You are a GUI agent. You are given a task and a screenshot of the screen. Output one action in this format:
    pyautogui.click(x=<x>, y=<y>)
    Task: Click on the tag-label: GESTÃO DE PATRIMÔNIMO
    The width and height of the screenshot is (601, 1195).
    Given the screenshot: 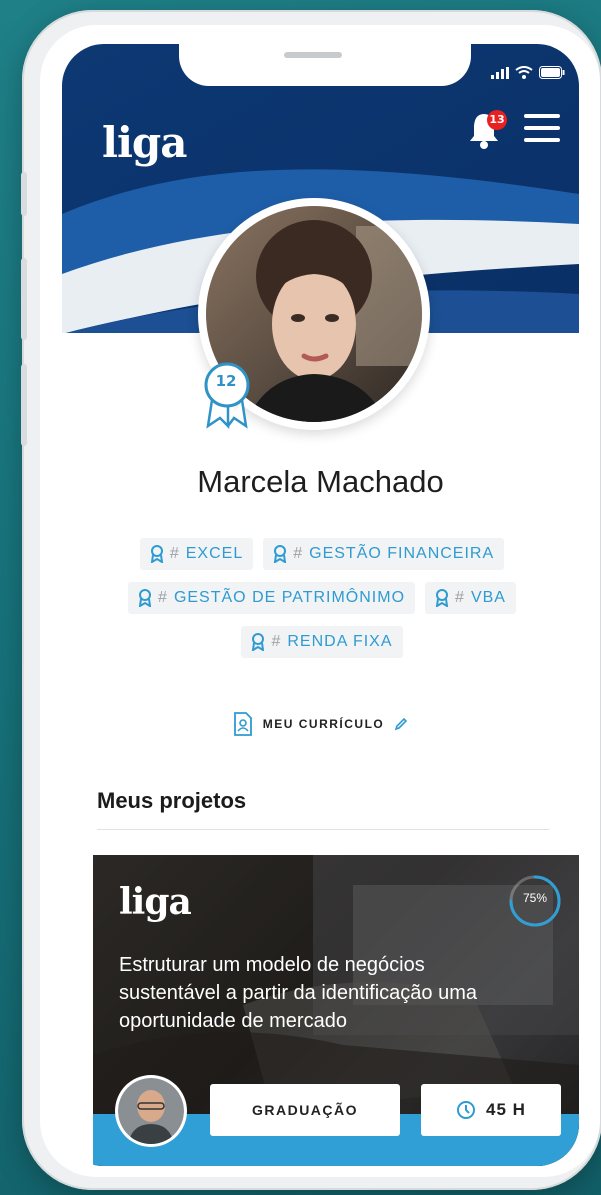 What is the action you would take?
    pyautogui.click(x=289, y=597)
    